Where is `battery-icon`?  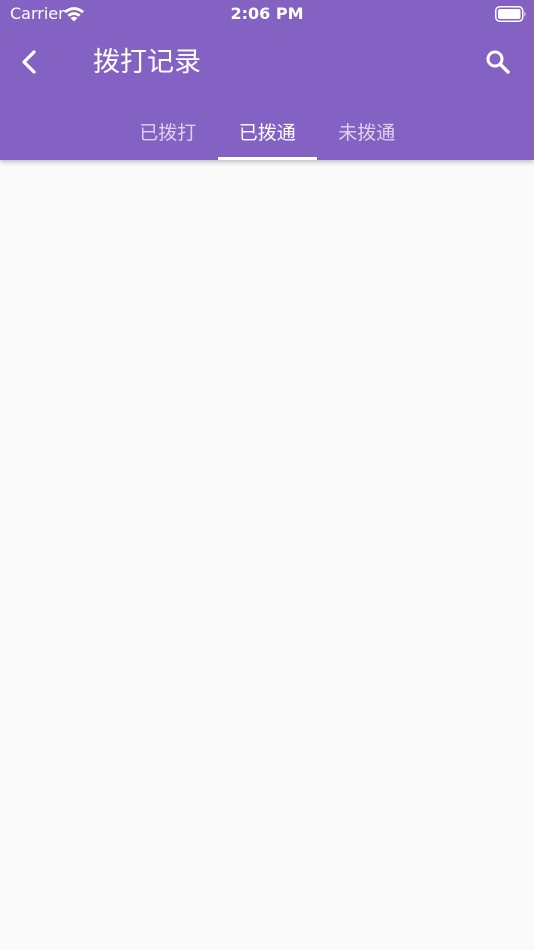 battery-icon is located at coordinates (510, 14).